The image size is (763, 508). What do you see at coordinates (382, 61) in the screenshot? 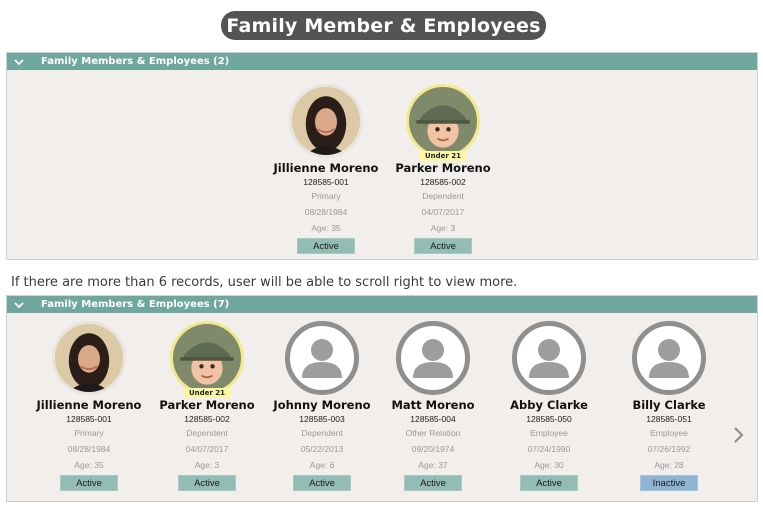
I see `panel-header: Family Members & Employees (2)` at bounding box center [382, 61].